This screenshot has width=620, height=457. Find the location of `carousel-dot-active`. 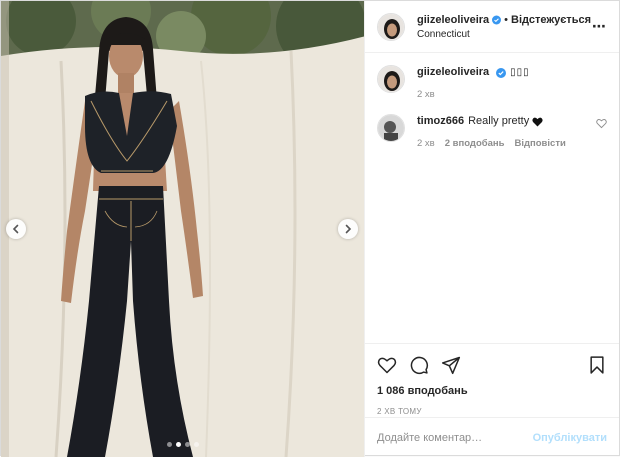

carousel-dot-active is located at coordinates (178, 444).